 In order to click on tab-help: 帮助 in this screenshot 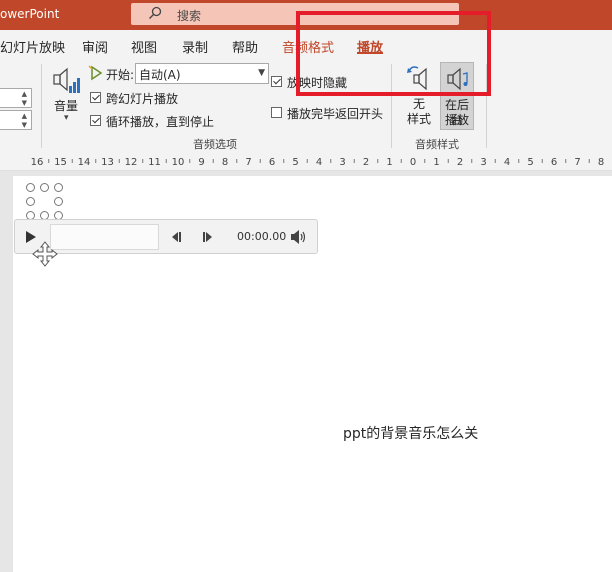, I will do `click(245, 46)`.